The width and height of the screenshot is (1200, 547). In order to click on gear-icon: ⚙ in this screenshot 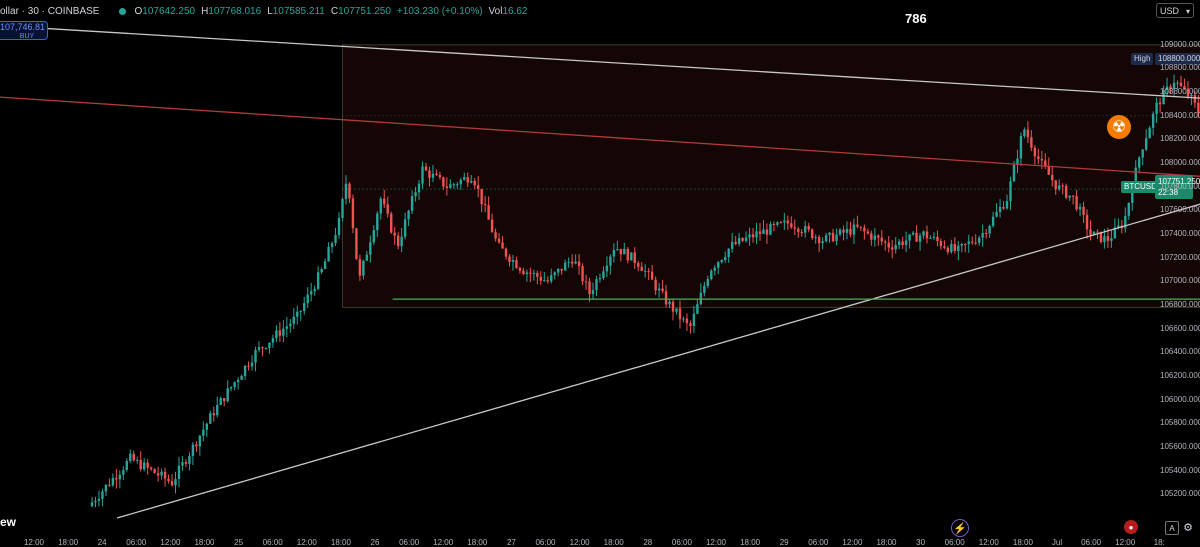, I will do `click(1188, 527)`.